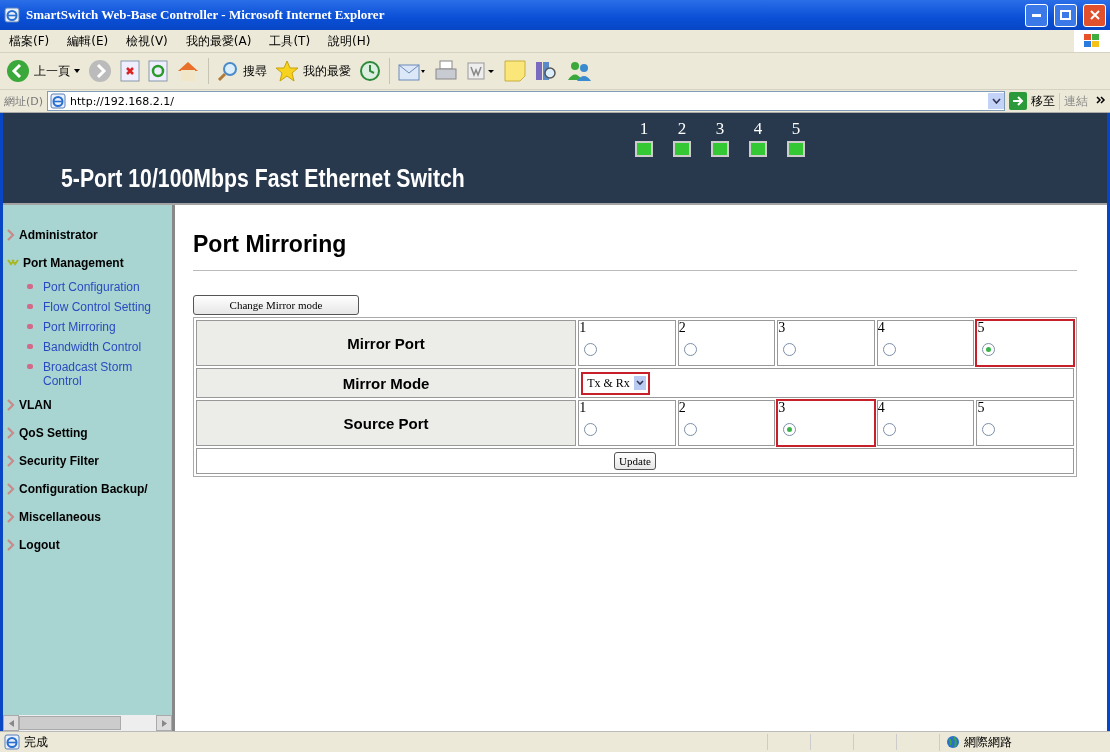 The image size is (1110, 752). Describe the element at coordinates (11, 723) in the screenshot. I see `scroll-left-icon` at that location.